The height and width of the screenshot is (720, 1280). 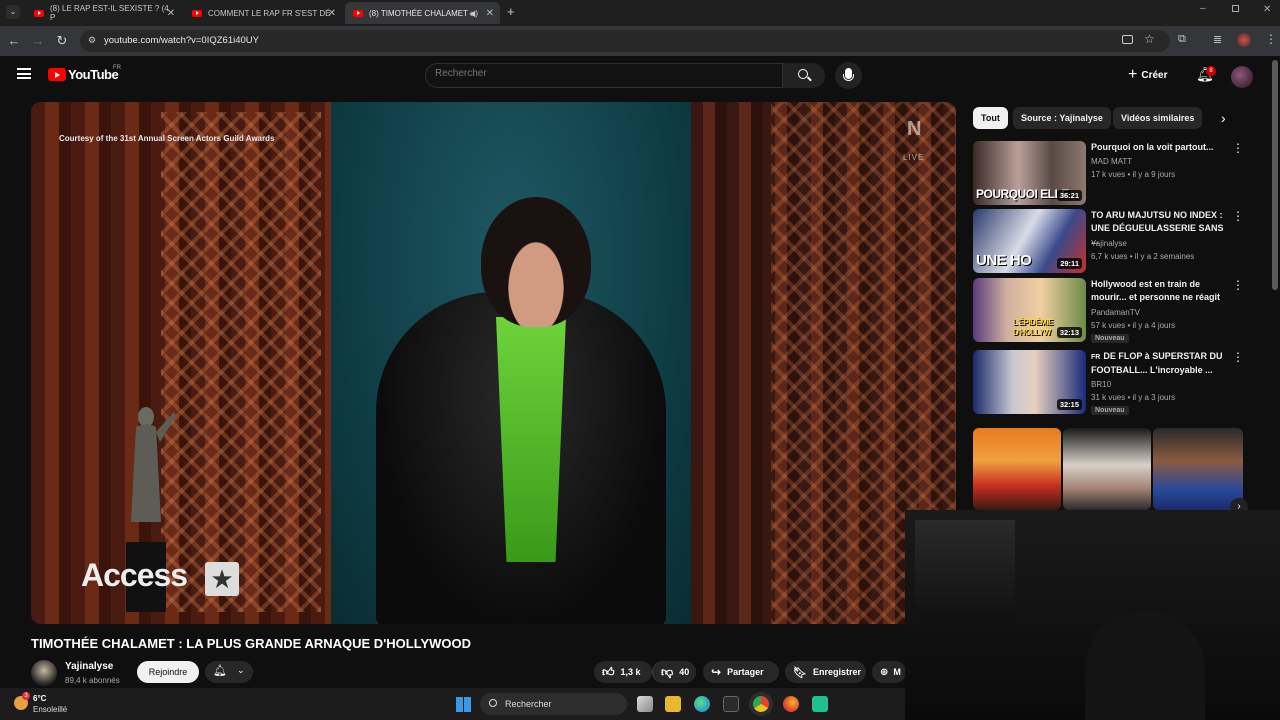 I want to click on more-label: M, so click(x=897, y=672).